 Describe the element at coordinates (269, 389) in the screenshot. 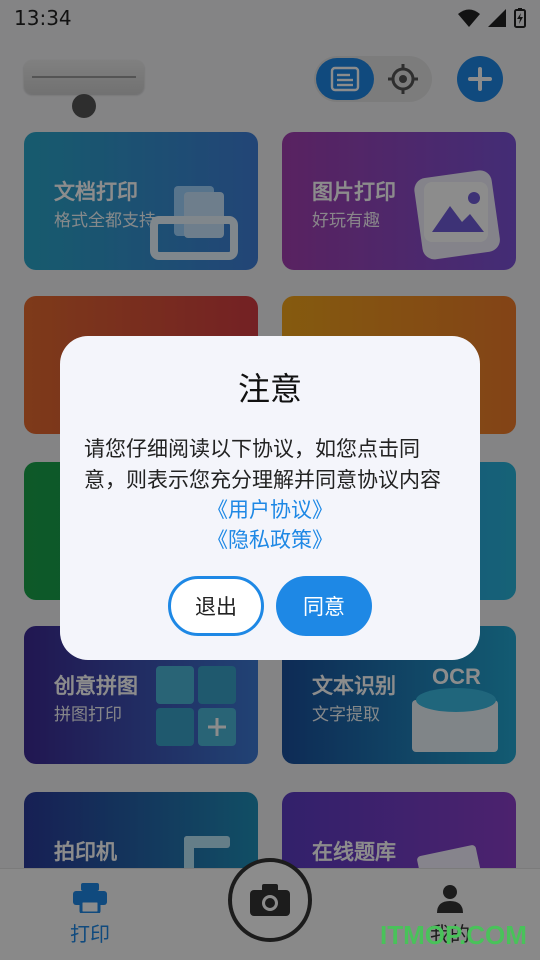

I see `dialog-title: 注意` at that location.